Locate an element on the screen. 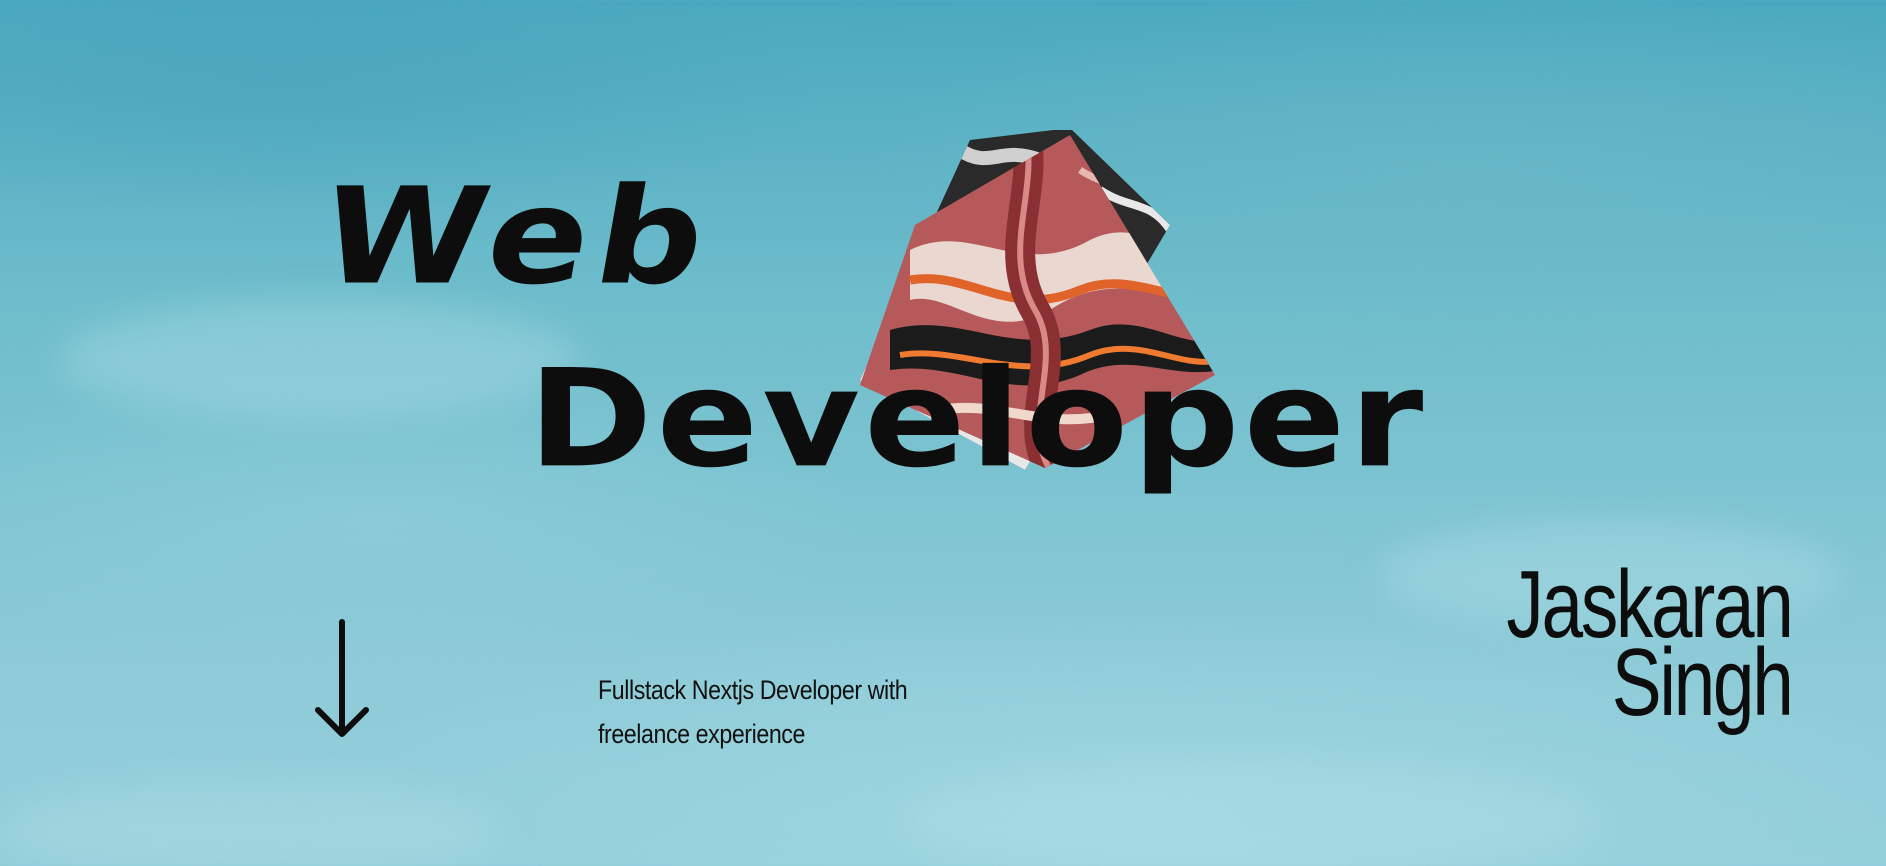 The width and height of the screenshot is (1886, 866). hero-title-developer: Developer is located at coordinates (978, 419).